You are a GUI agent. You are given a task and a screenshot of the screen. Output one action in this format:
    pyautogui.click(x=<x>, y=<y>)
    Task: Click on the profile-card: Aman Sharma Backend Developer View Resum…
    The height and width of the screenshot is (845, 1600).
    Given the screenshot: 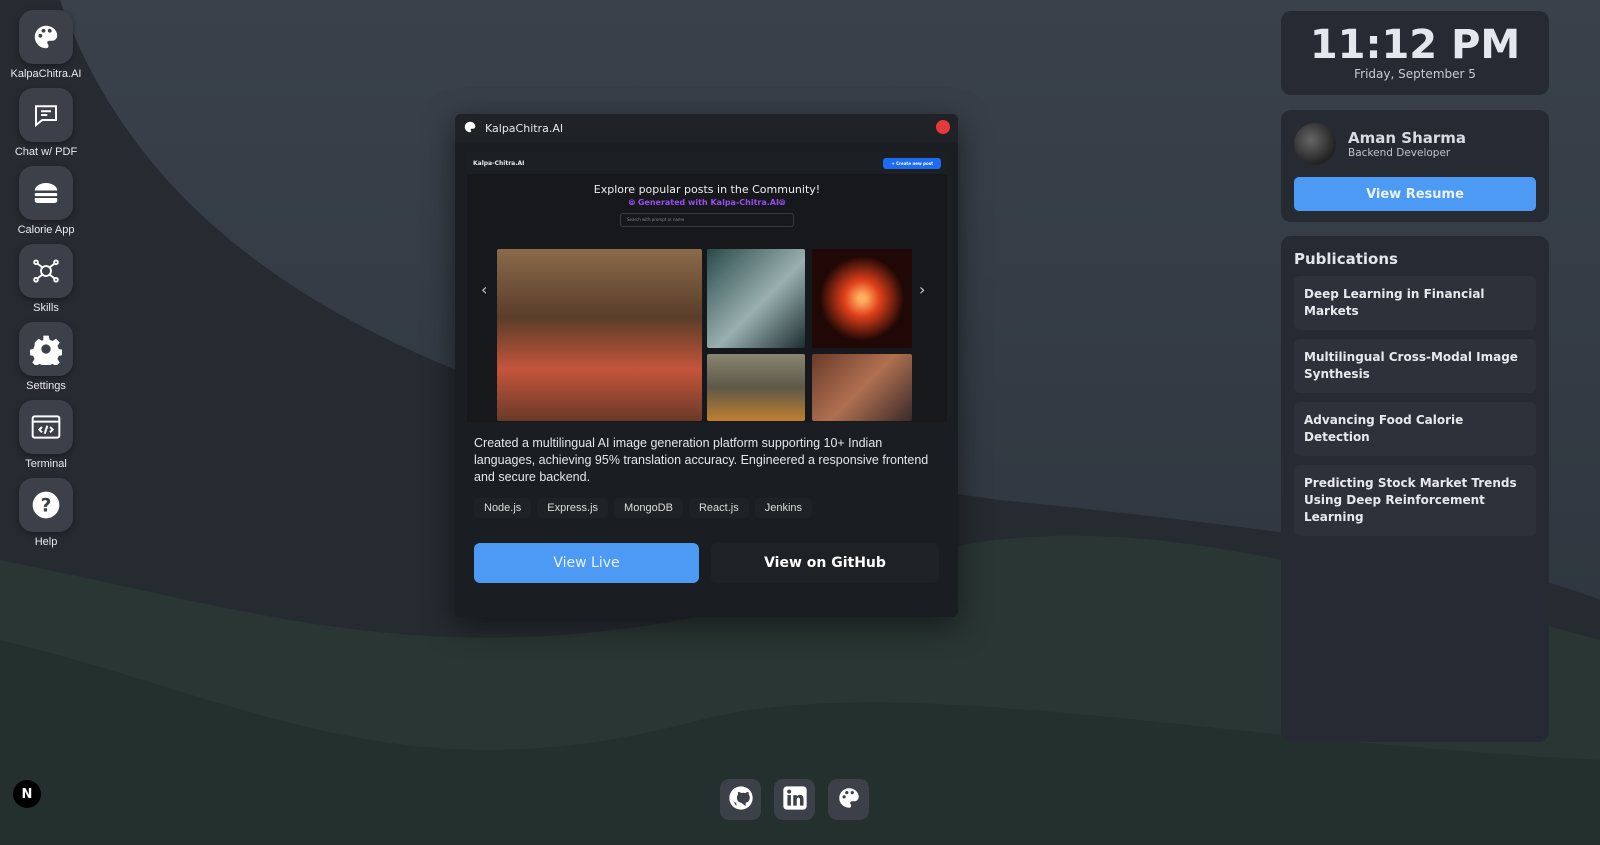 What is the action you would take?
    pyautogui.click(x=1415, y=166)
    